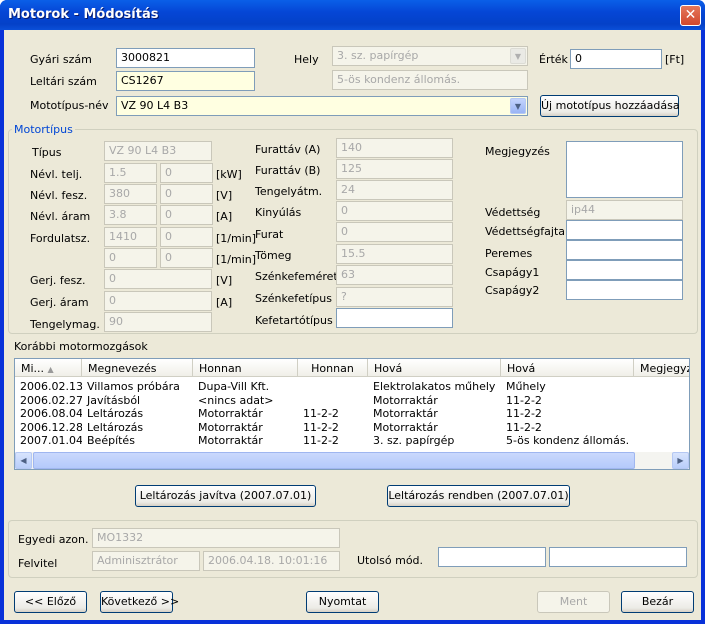  What do you see at coordinates (624, 169) in the screenshot?
I see `megjegyzes-textarea` at bounding box center [624, 169].